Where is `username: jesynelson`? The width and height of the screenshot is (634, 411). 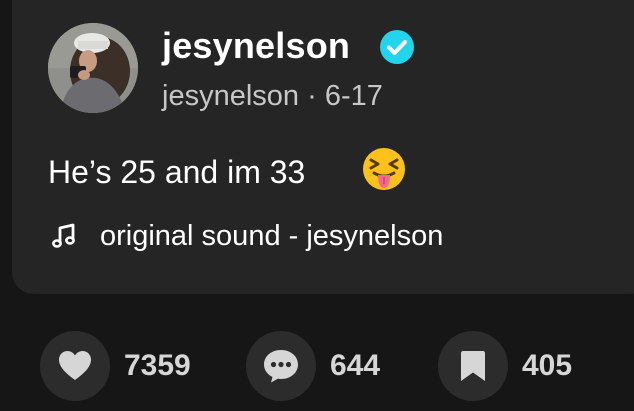
username: jesynelson is located at coordinates (256, 46).